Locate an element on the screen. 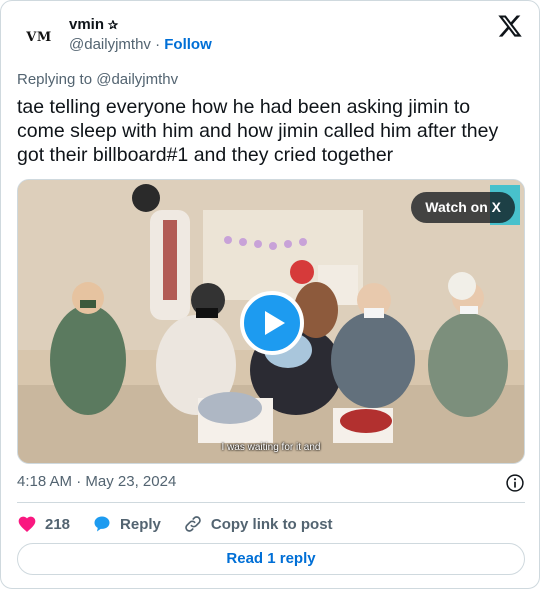 The image size is (540, 589). reply-button: Reply is located at coordinates (126, 524).